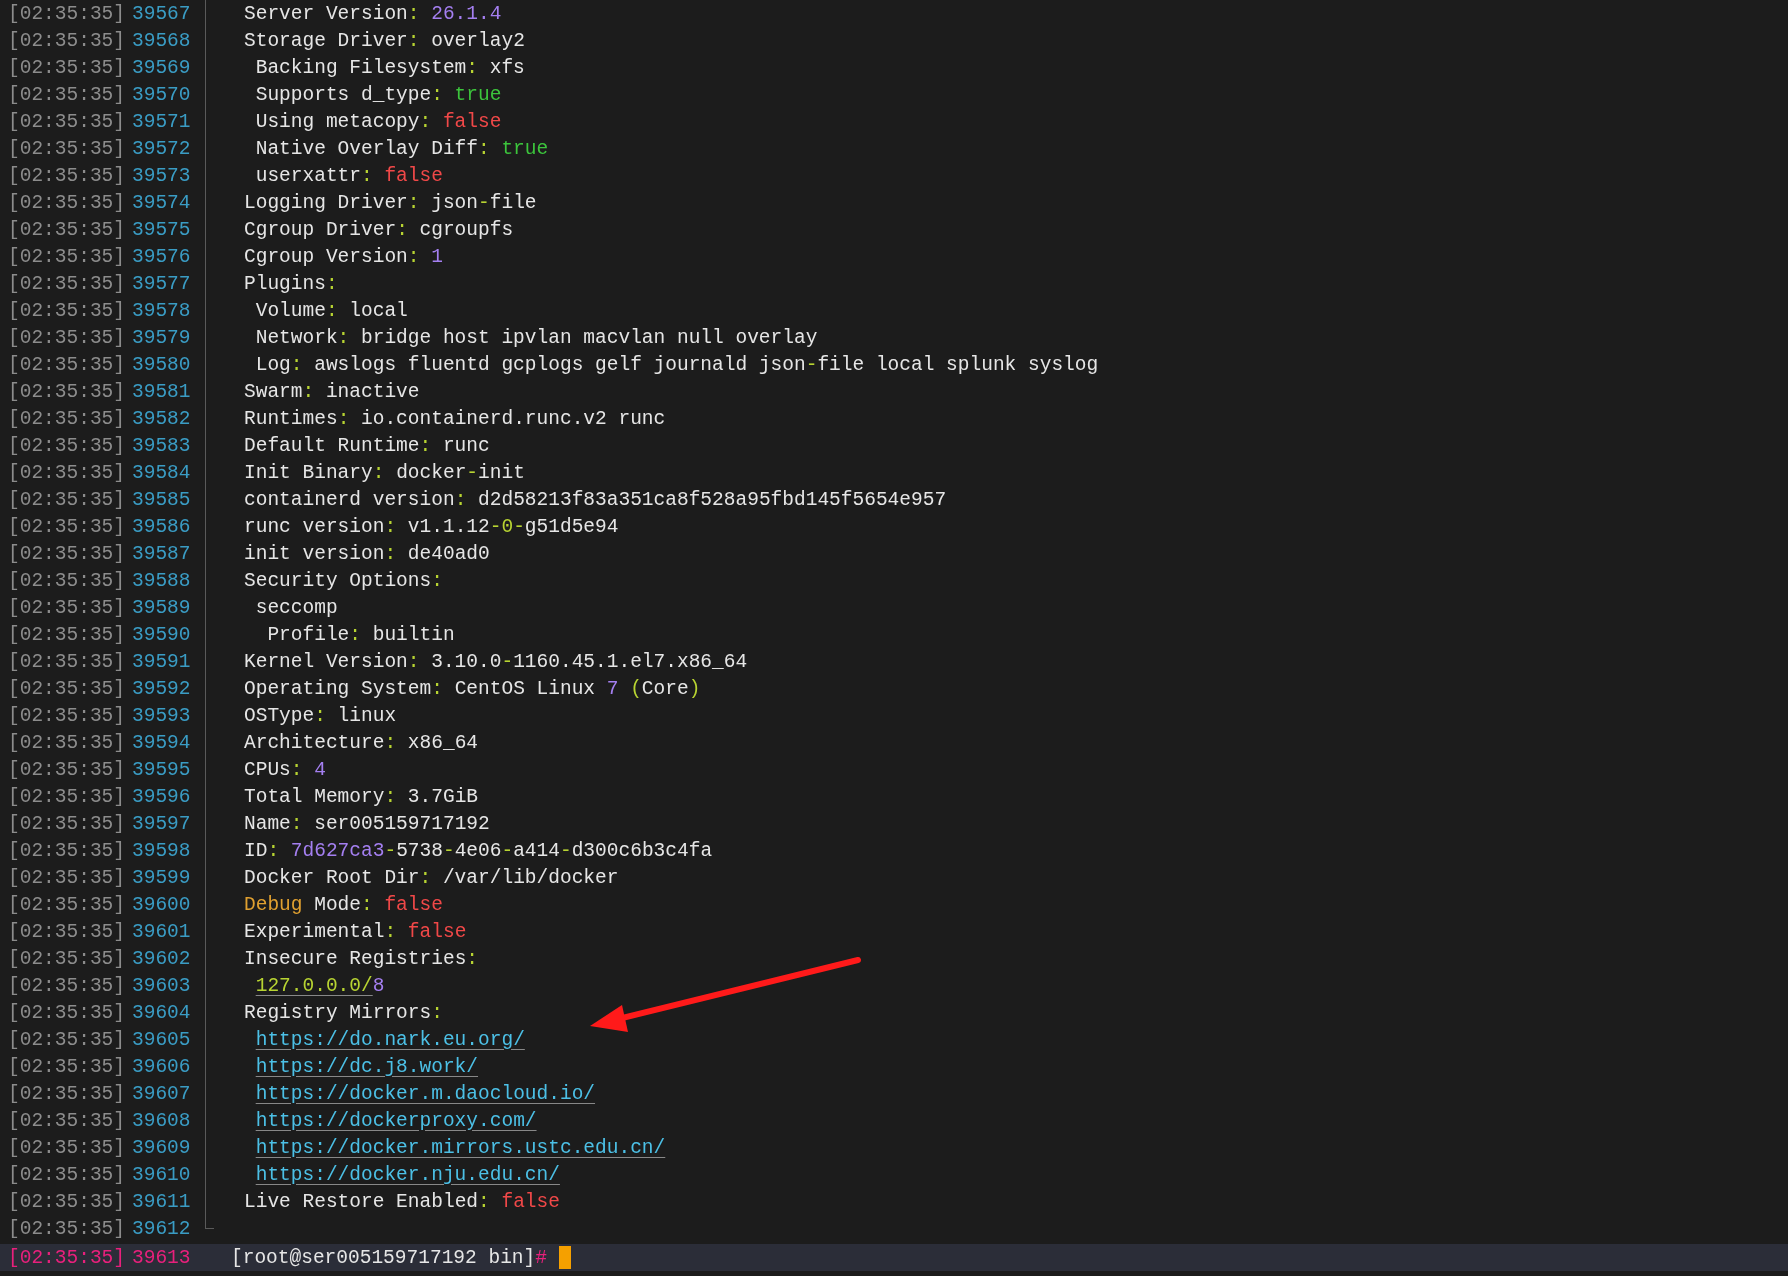  What do you see at coordinates (349, 175) in the screenshot?
I see `output-line: userxattr: false` at bounding box center [349, 175].